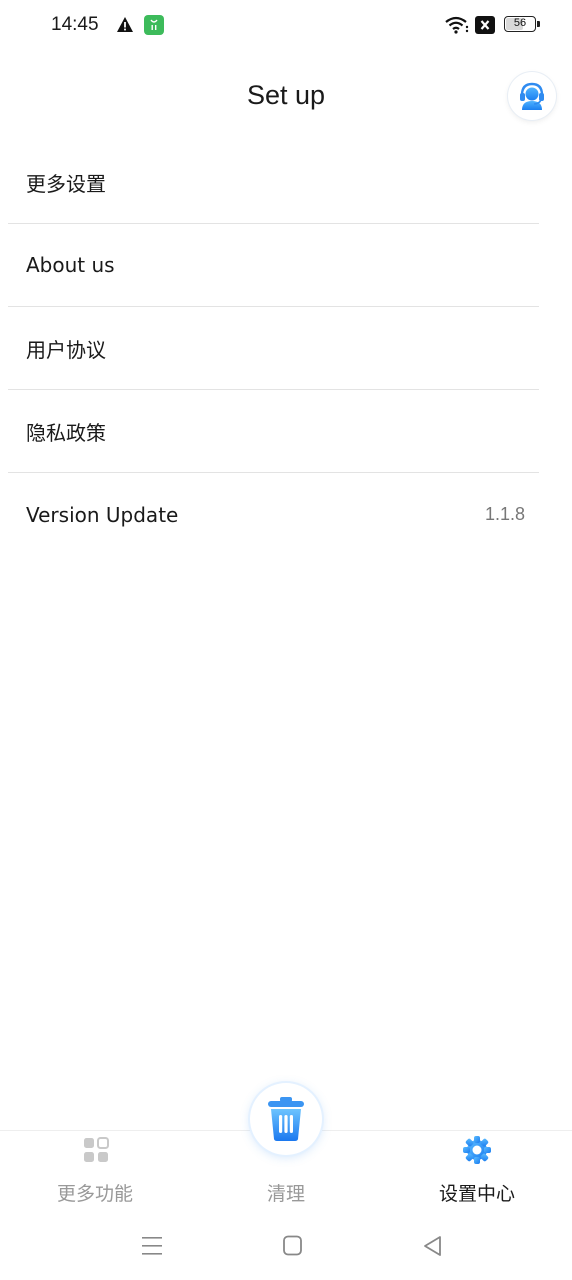 This screenshot has height=1280, width=572. I want to click on app-notification-icon, so click(154, 25).